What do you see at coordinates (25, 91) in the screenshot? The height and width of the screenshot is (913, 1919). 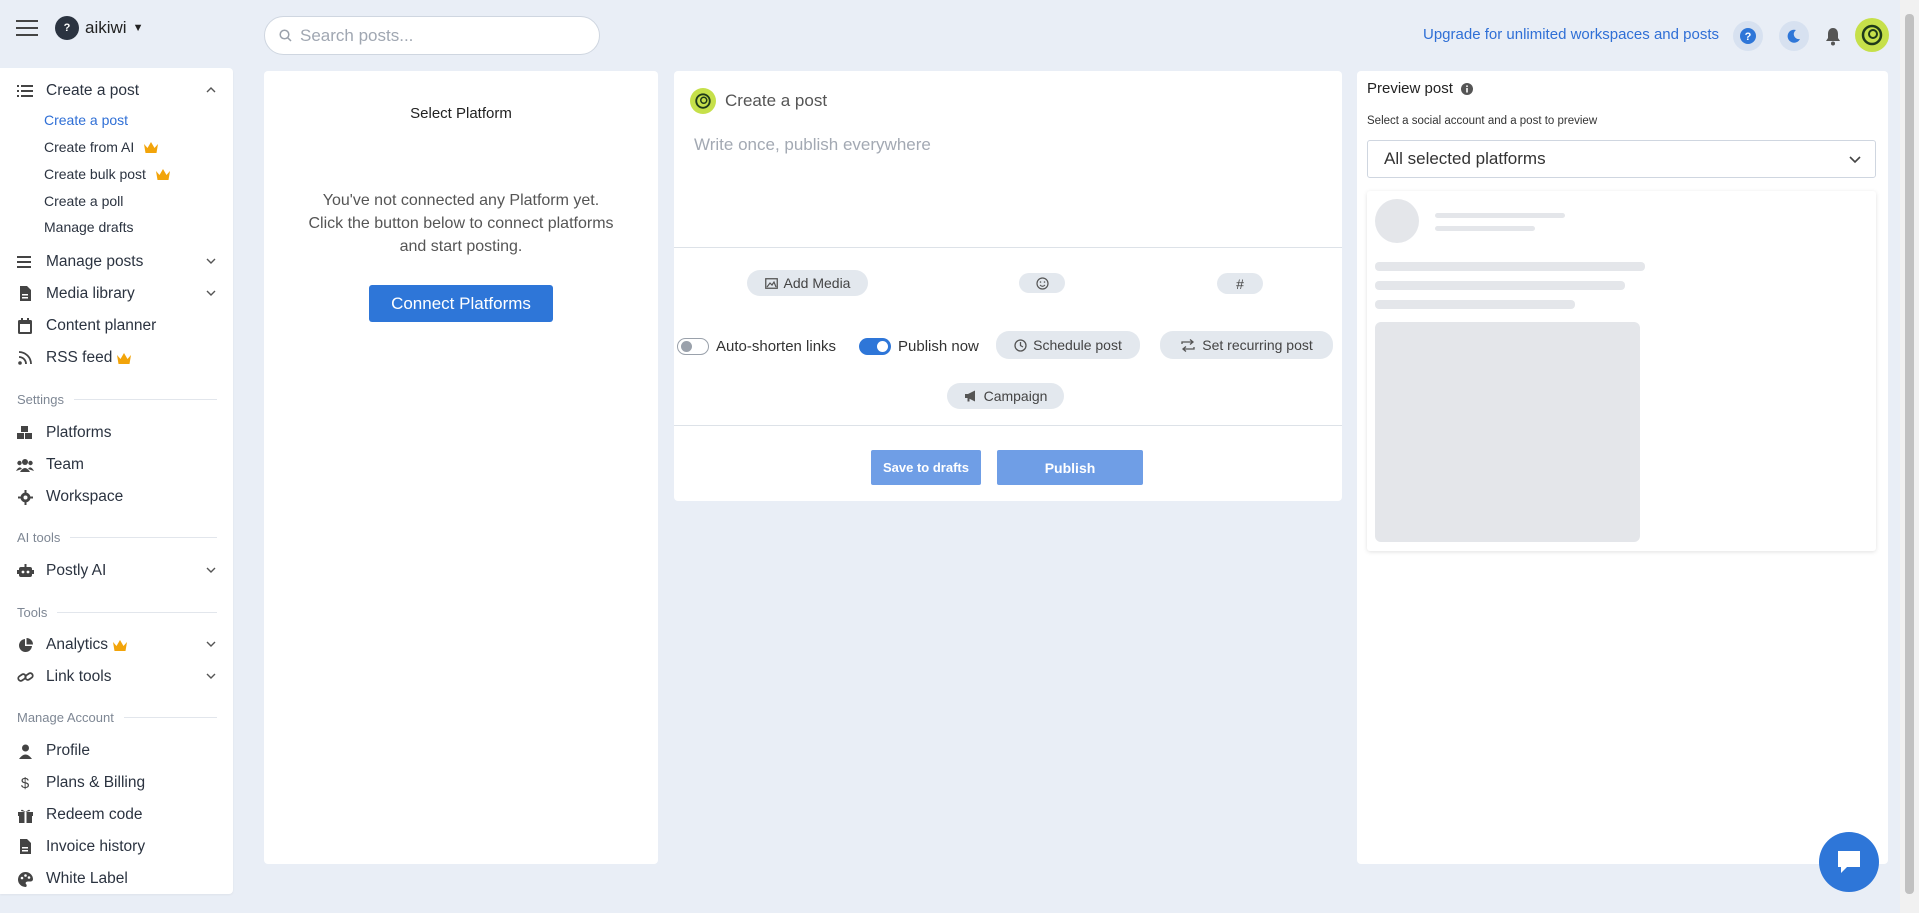 I see `list-icon` at bounding box center [25, 91].